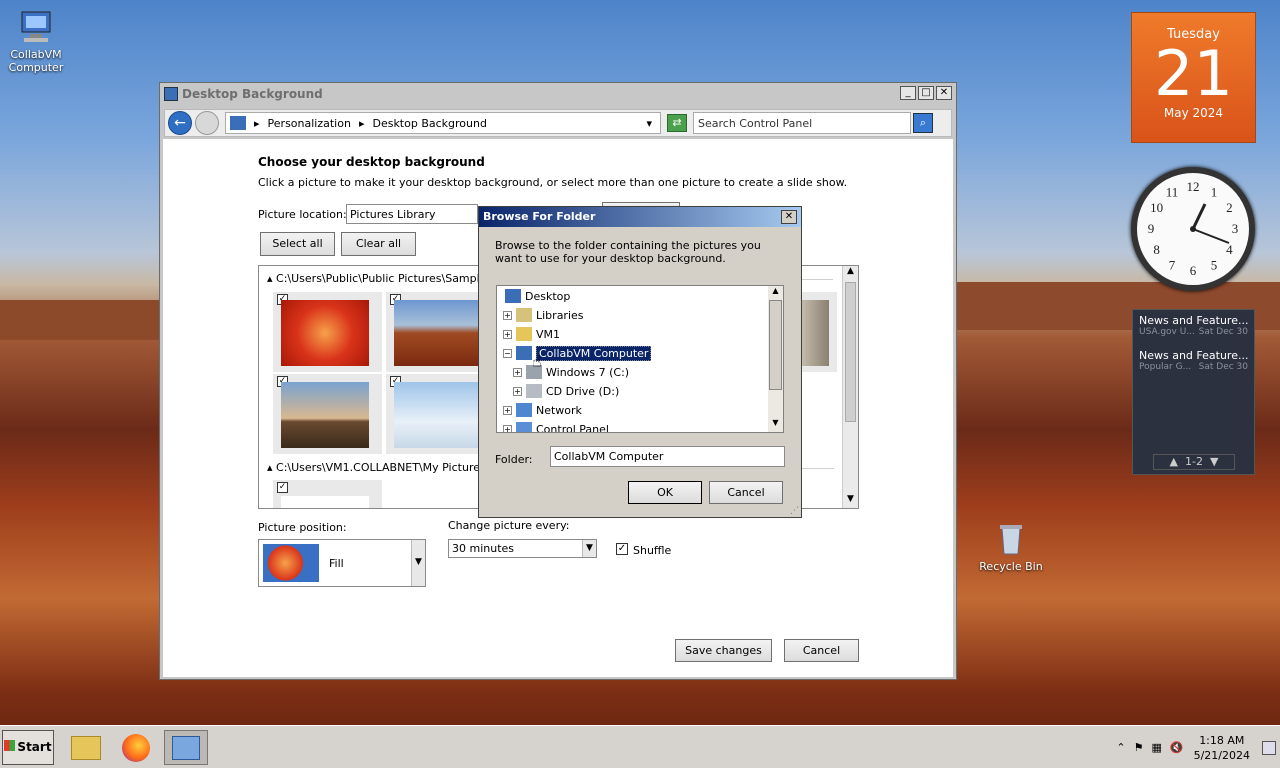 This screenshot has width=1280, height=768. I want to click on desktop-icon-label: CollabVM Computer, so click(36, 61).